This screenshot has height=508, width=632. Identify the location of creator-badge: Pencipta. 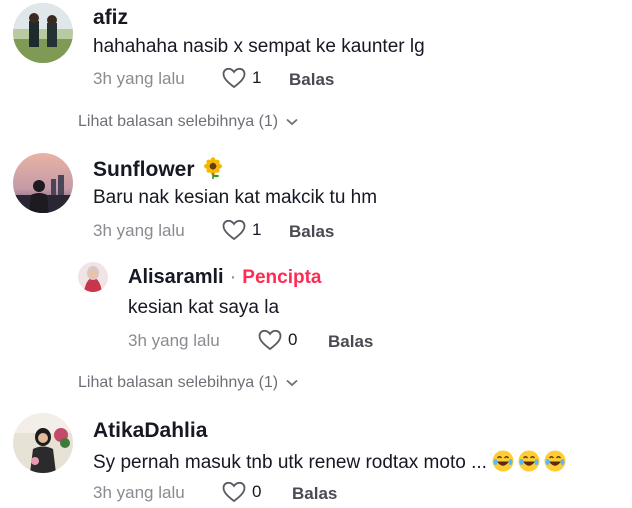
(282, 277).